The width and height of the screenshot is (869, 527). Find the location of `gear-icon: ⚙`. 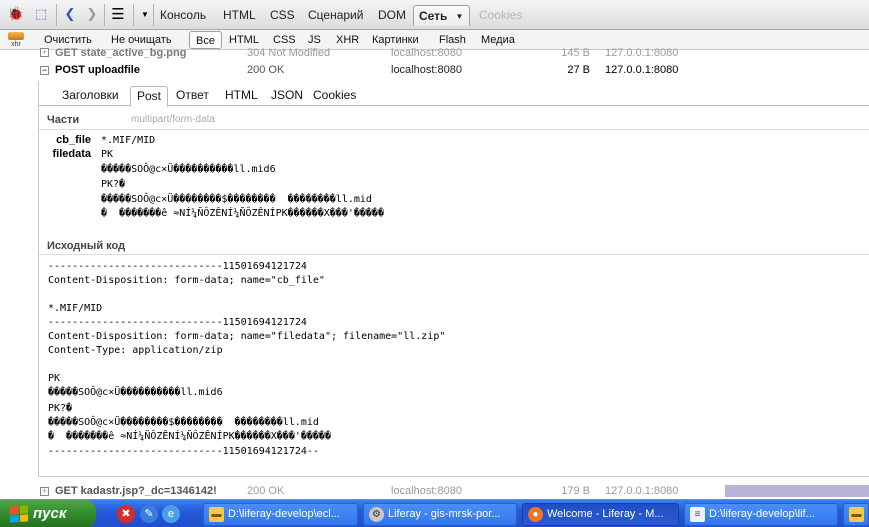

gear-icon: ⚙ is located at coordinates (376, 514).